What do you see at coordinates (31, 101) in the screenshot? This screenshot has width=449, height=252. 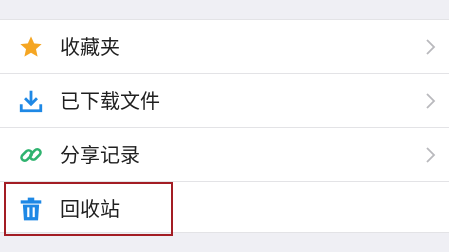 I see `download-icon` at bounding box center [31, 101].